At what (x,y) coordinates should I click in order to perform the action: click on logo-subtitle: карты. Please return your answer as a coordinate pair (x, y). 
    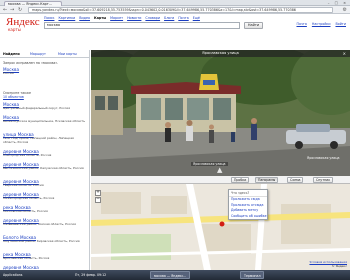
    Looking at the image, I should click on (14, 29).